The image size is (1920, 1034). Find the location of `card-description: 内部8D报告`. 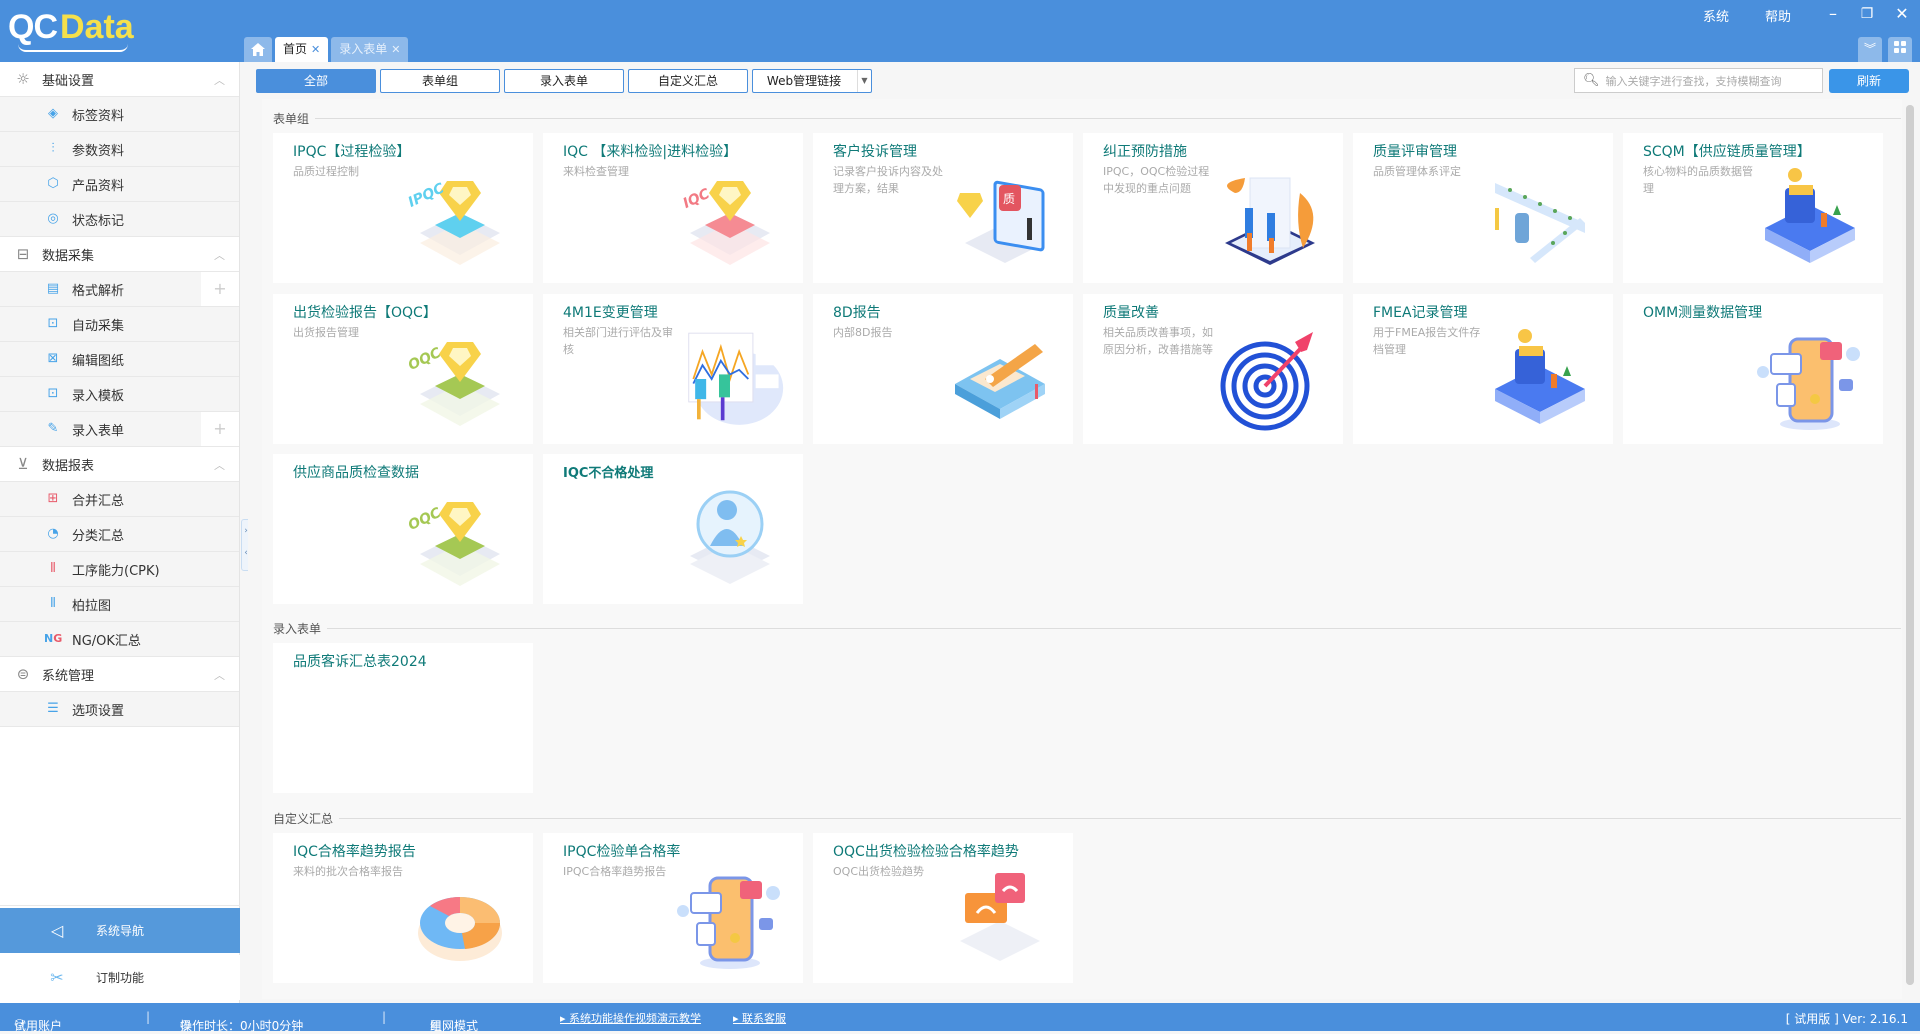

card-description: 内部8D报告 is located at coordinates (863, 332).